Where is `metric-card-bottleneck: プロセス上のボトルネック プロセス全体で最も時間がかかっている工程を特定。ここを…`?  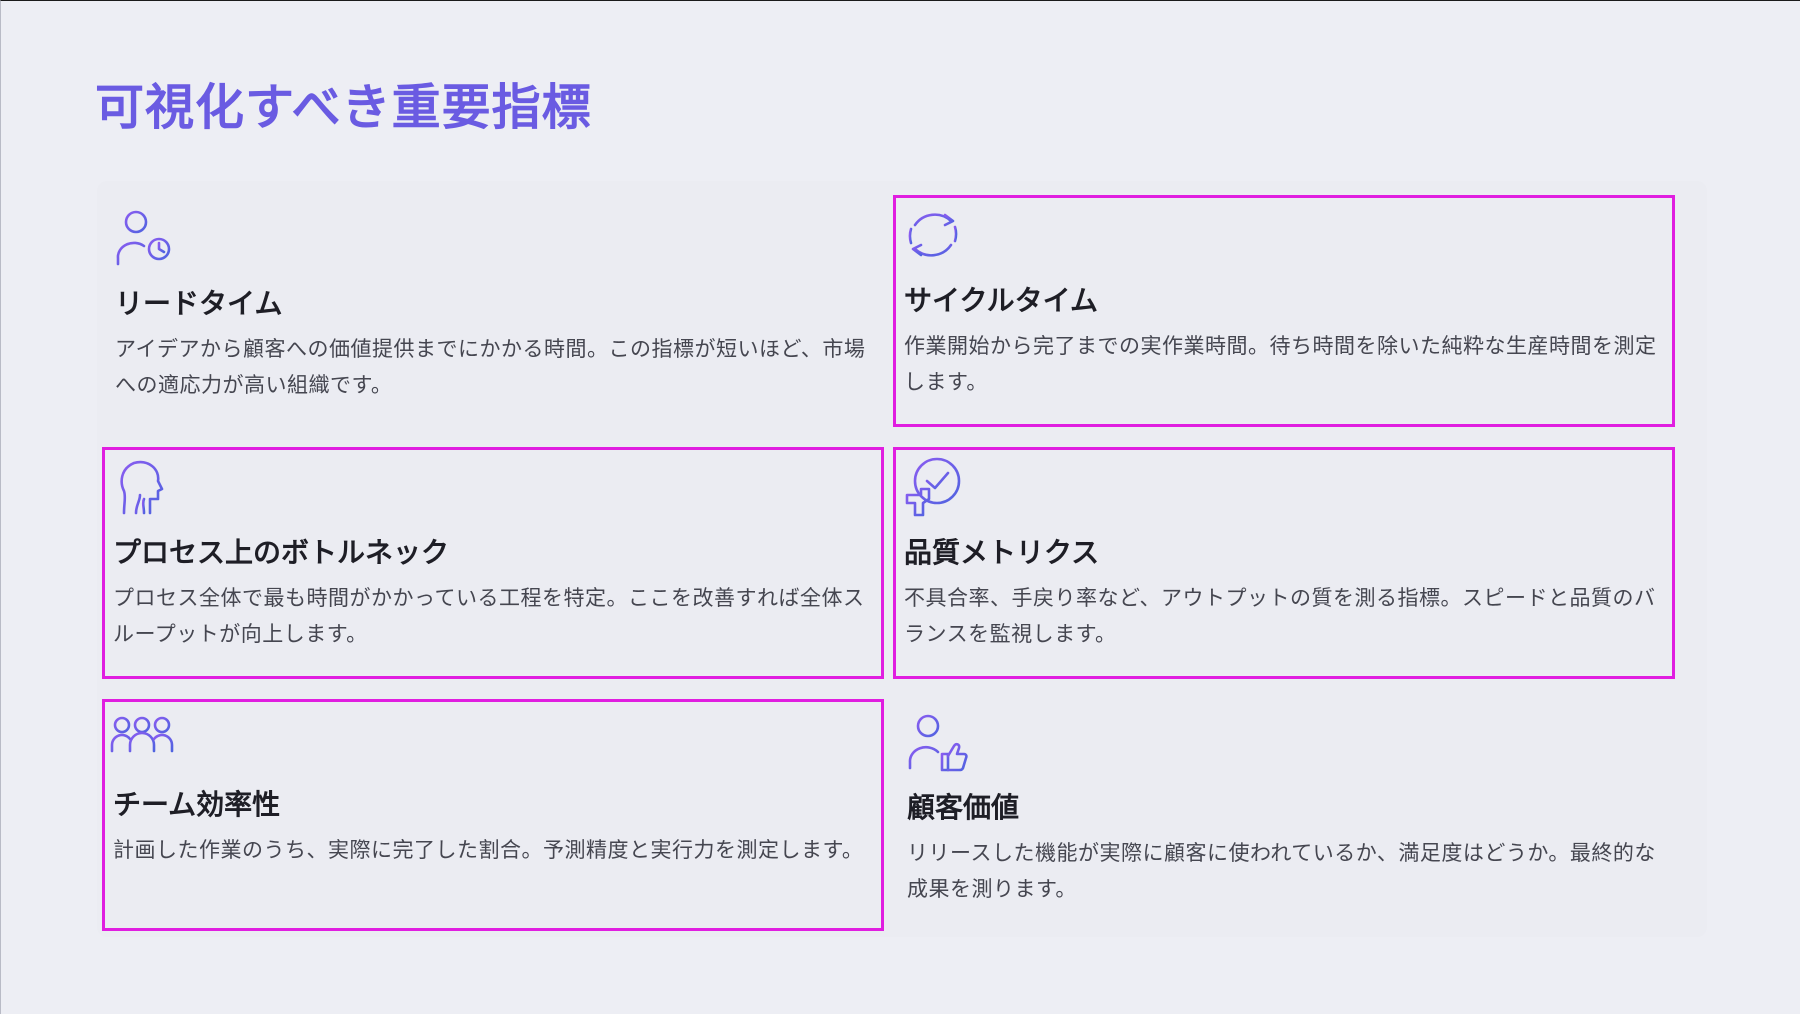
metric-card-bottleneck: プロセス上のボトルネック プロセス全体で最も時間がかかっている工程を特定。ここを… is located at coordinates (493, 563).